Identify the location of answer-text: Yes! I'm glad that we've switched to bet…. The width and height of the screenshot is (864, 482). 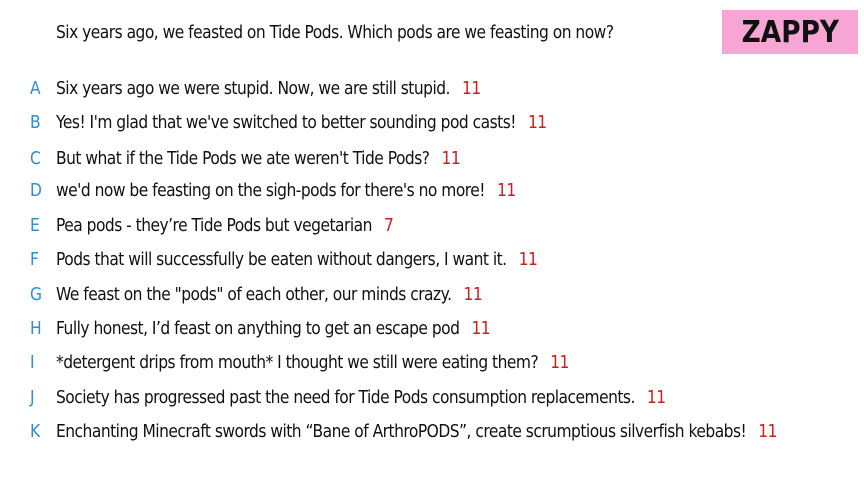
(286, 122).